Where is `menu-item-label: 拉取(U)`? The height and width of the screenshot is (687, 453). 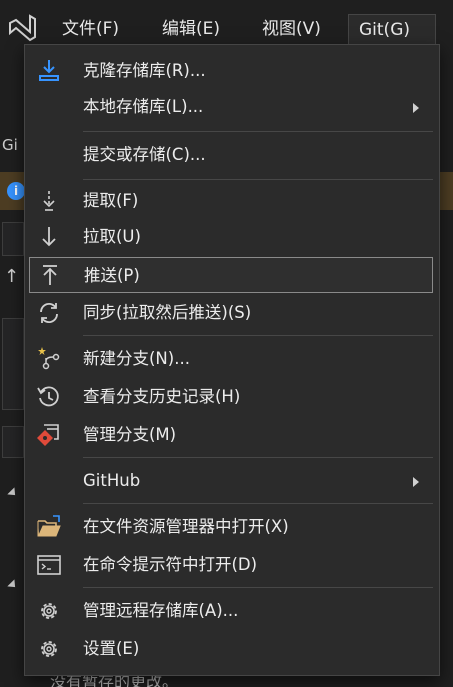
menu-item-label: 拉取(U) is located at coordinates (112, 236).